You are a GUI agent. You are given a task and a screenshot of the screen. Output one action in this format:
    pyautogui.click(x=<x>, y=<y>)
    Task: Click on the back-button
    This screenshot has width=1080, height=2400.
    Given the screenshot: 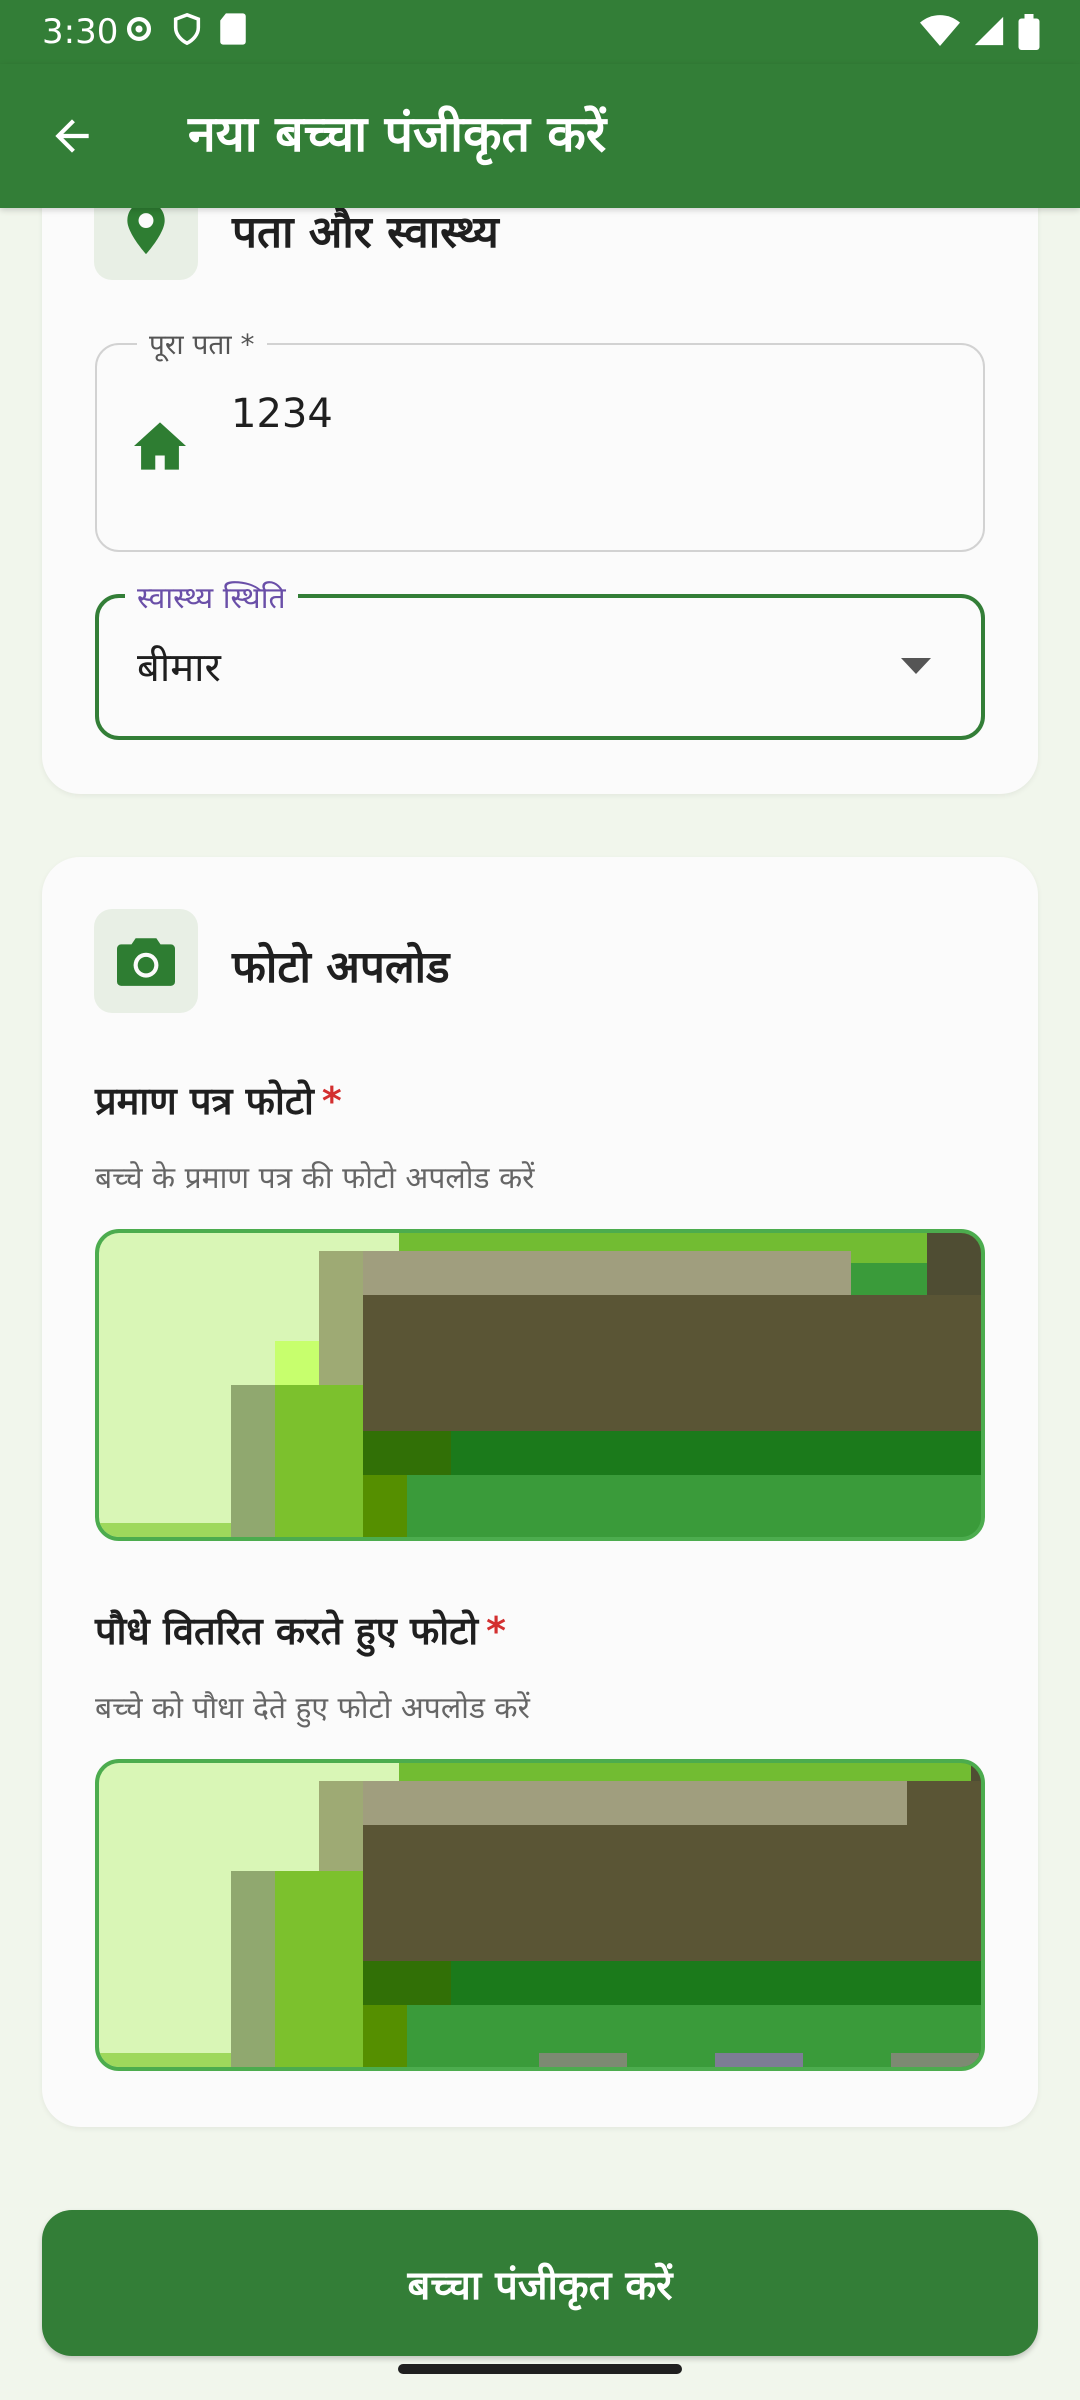 What is the action you would take?
    pyautogui.click(x=72, y=136)
    